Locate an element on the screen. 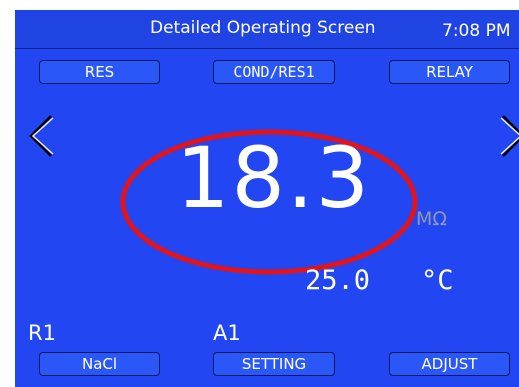 This screenshot has height=387, width=519. temperature-value: 25.0 is located at coordinates (338, 280).